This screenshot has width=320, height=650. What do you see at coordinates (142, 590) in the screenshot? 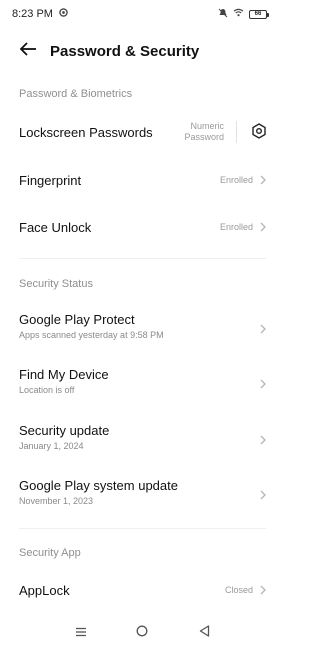
I see `applock-row: AppLock Closed` at bounding box center [142, 590].